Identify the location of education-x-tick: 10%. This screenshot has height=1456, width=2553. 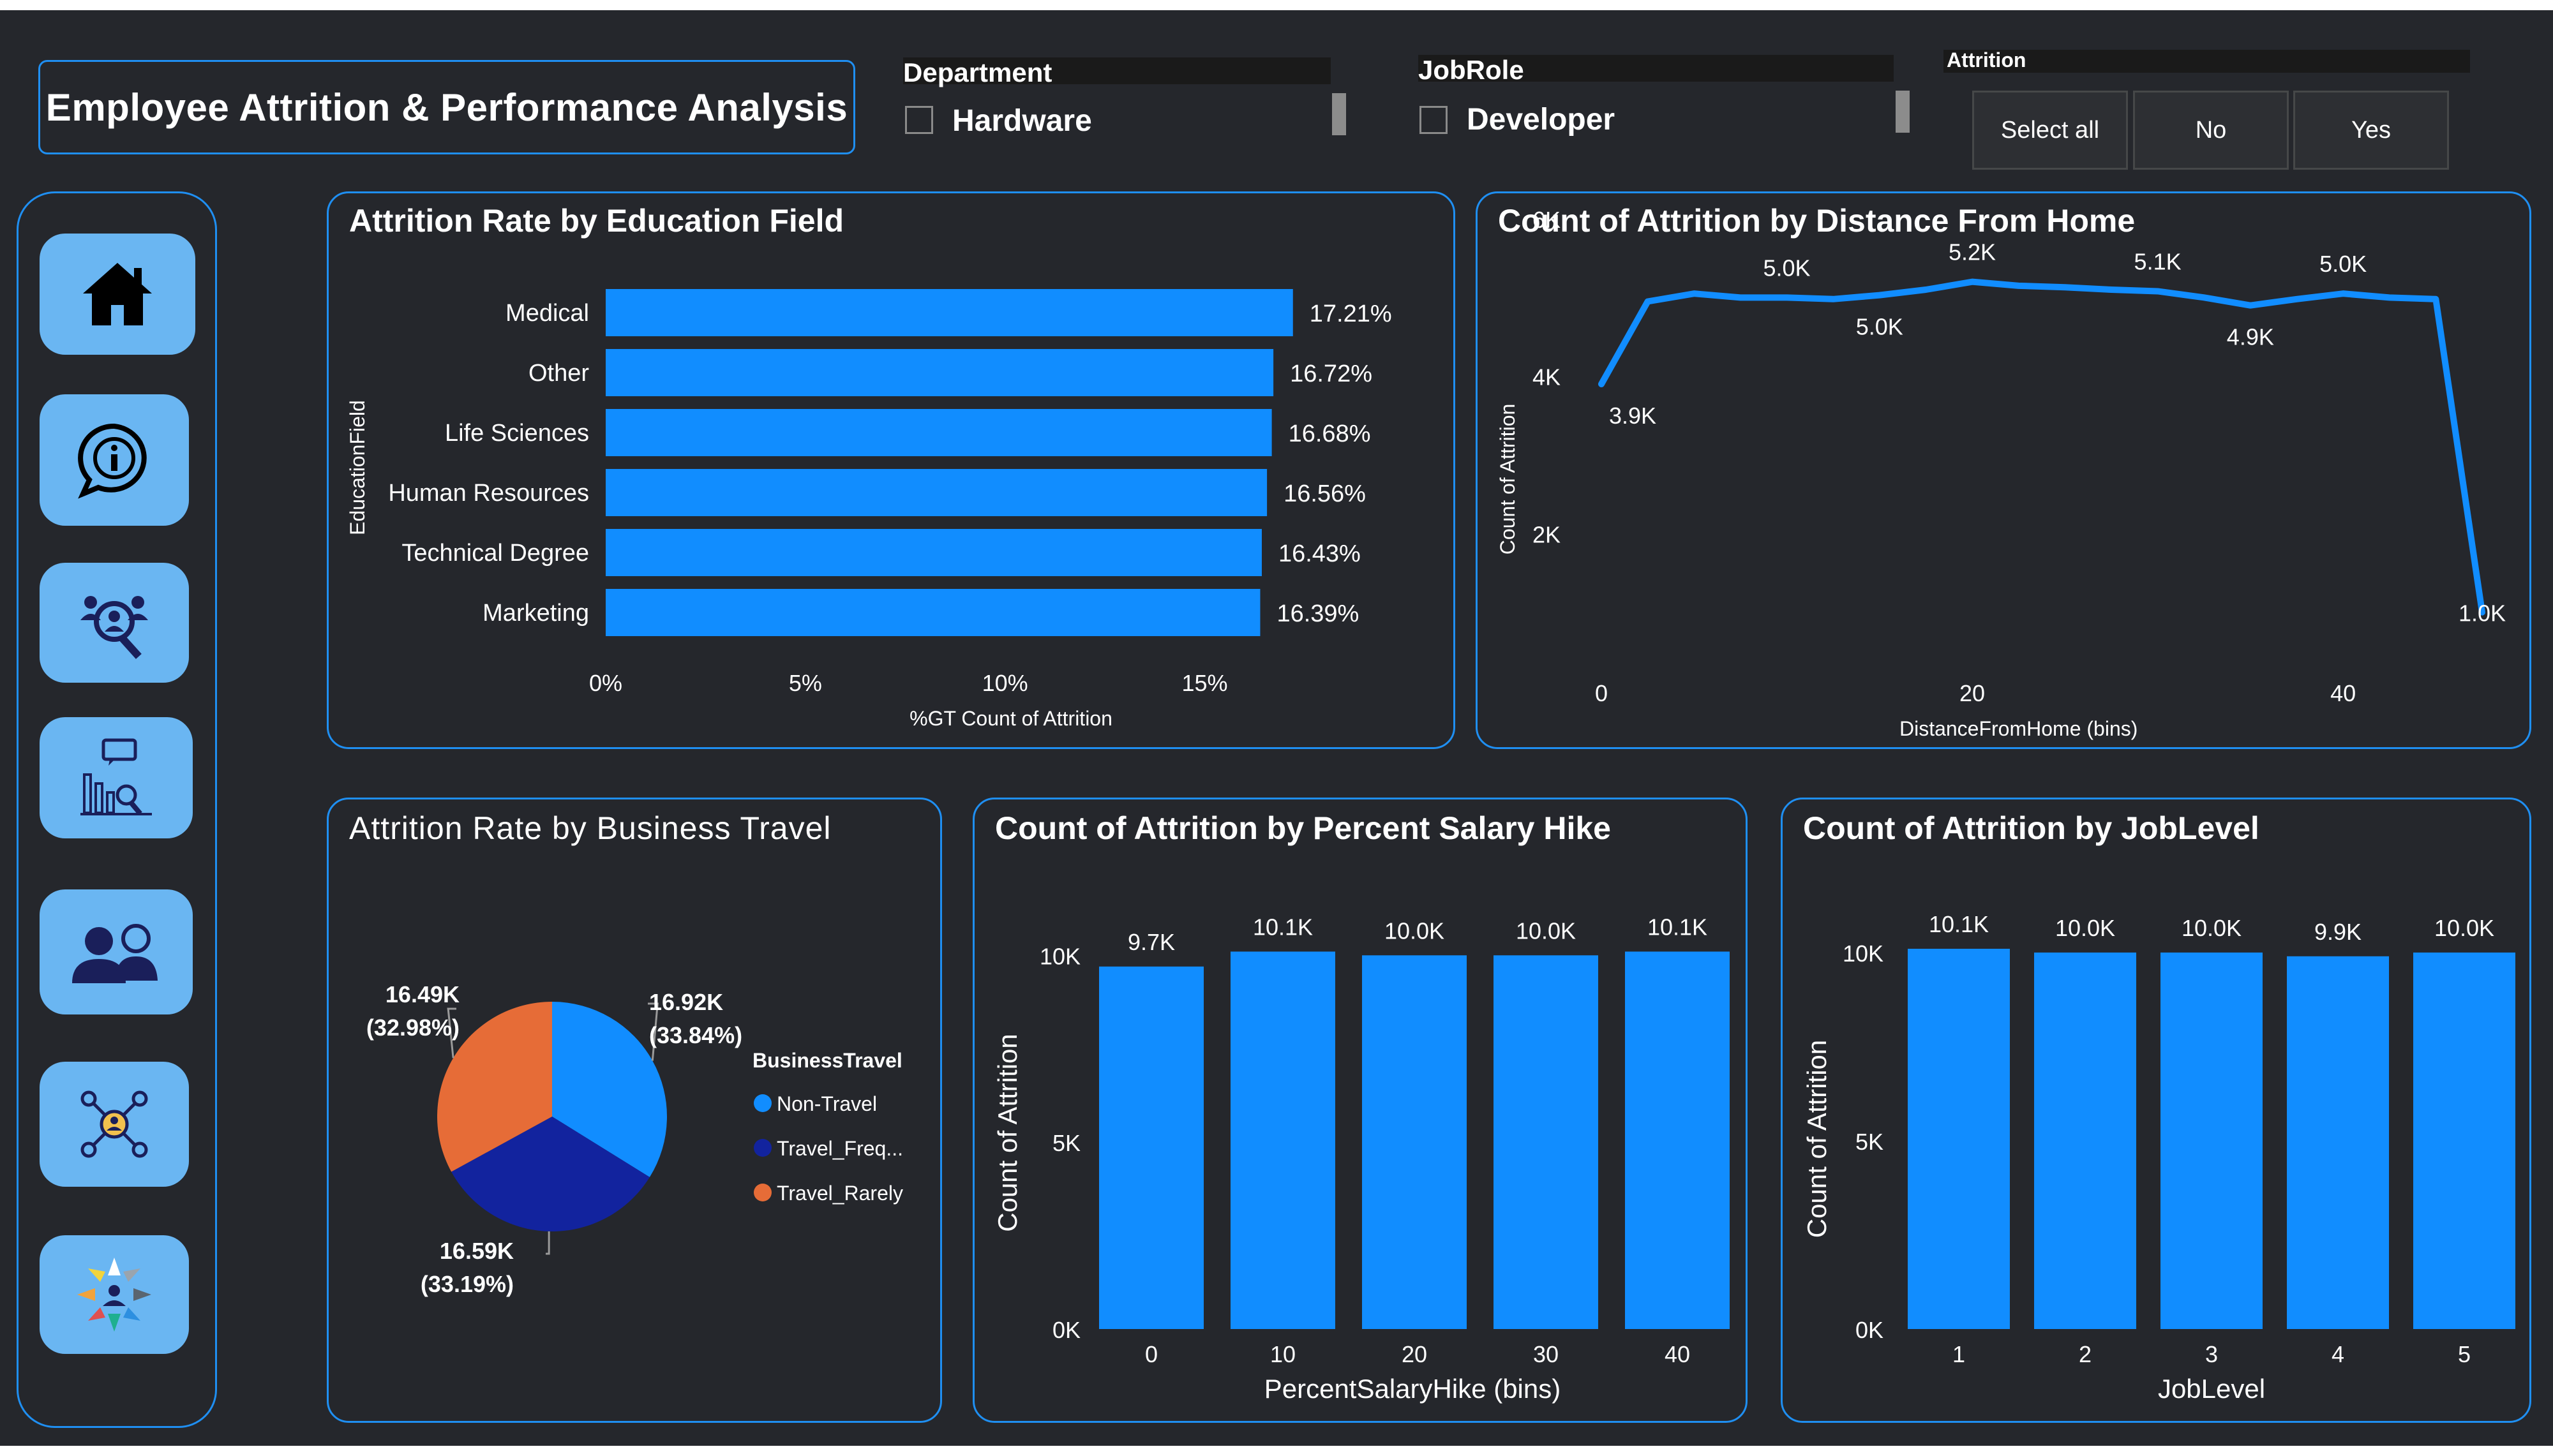
(1005, 683).